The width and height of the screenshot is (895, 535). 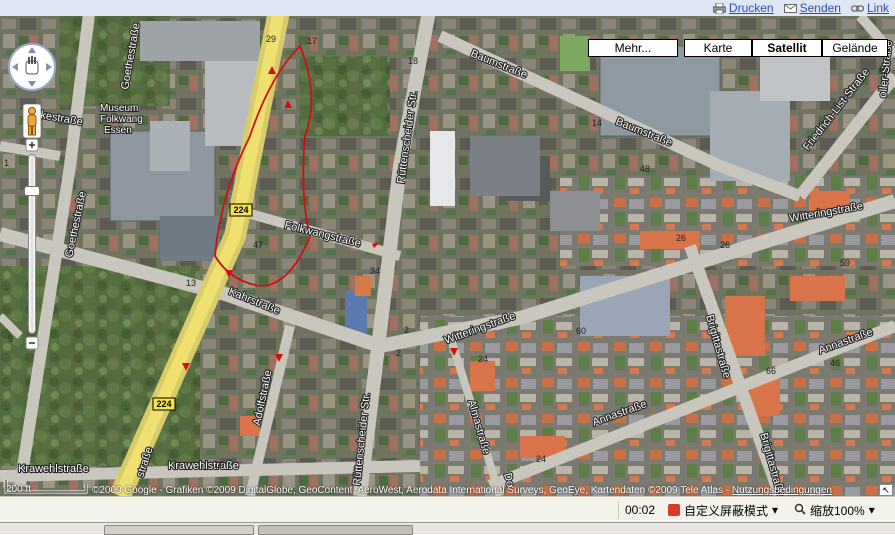 I want to click on street-krawehlstrasse-2: Krawehlstraße, so click(x=203, y=466).